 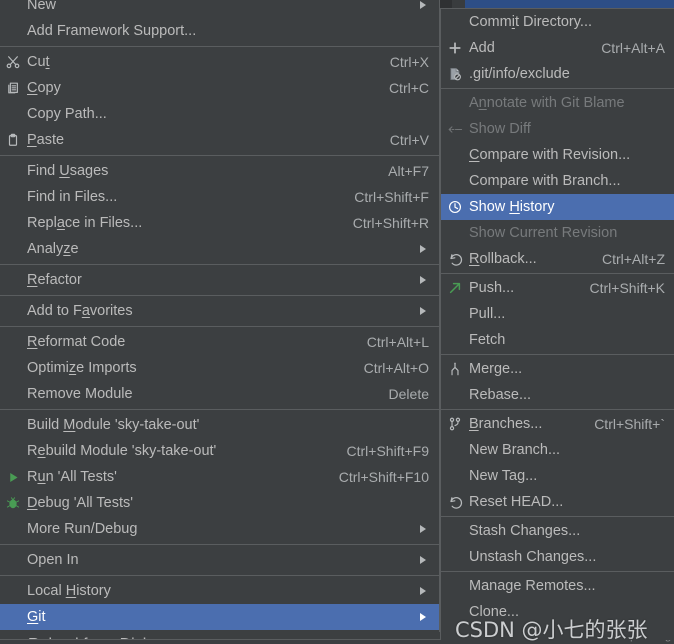 I want to click on menu-item-new: New, so click(x=219, y=9).